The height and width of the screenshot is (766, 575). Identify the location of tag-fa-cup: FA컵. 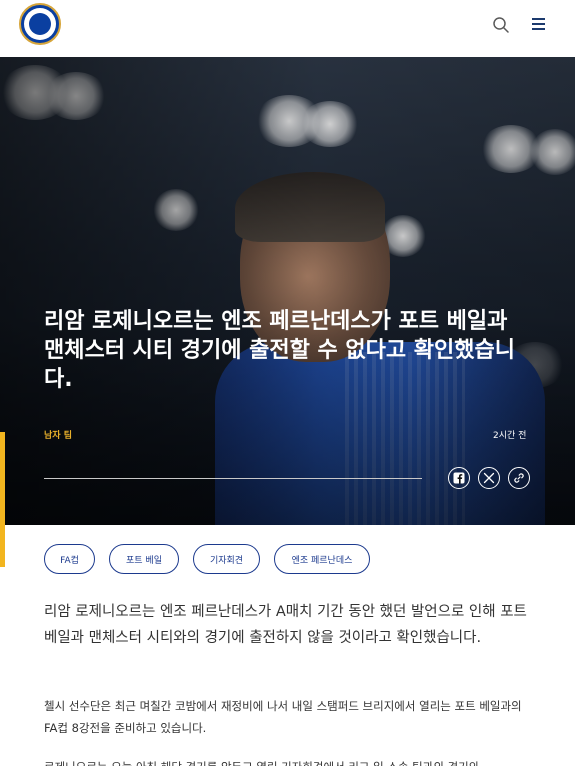
(69, 559).